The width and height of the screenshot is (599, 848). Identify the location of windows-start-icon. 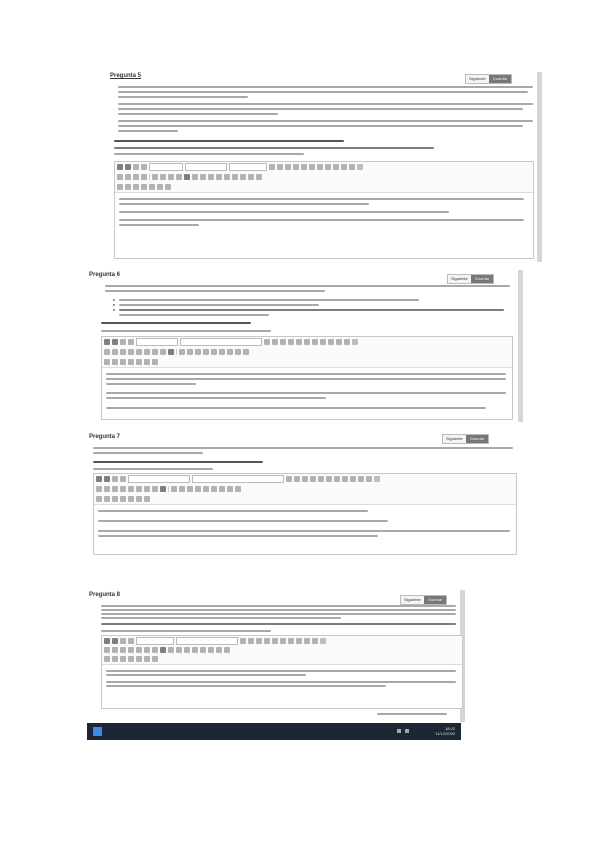
(97, 731).